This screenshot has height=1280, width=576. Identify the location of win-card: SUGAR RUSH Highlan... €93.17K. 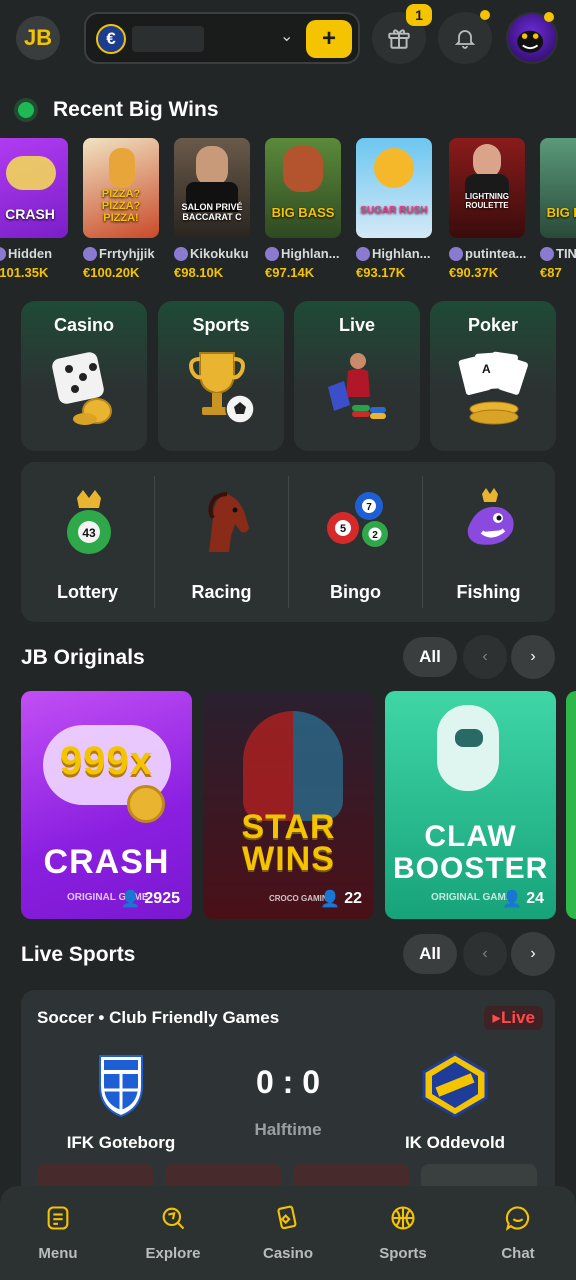
(396, 209).